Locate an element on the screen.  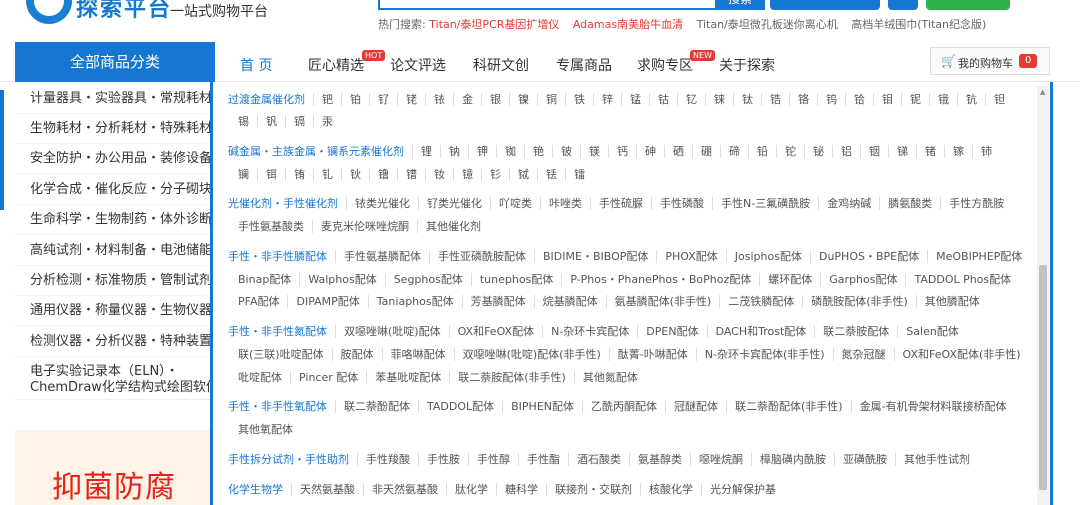
hot-search-item: Adamas南美胎牛血清 is located at coordinates (628, 24).